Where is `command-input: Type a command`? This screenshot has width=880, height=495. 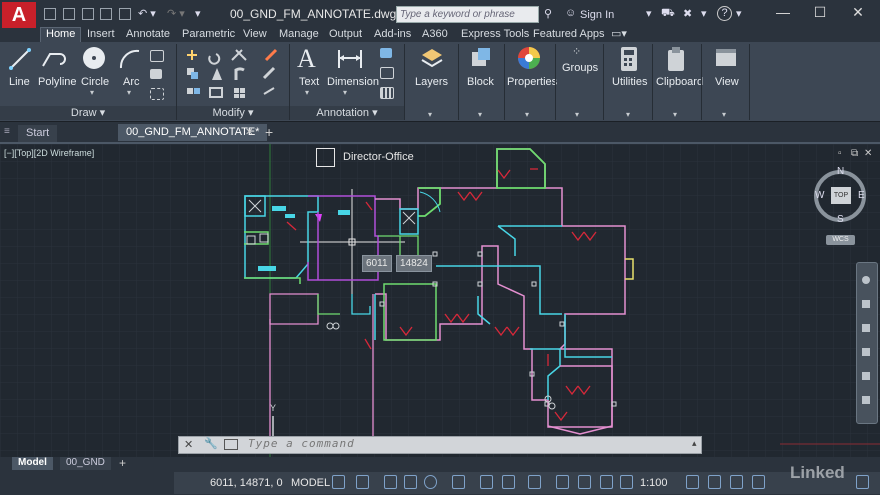
command-input: Type a command is located at coordinates (301, 443).